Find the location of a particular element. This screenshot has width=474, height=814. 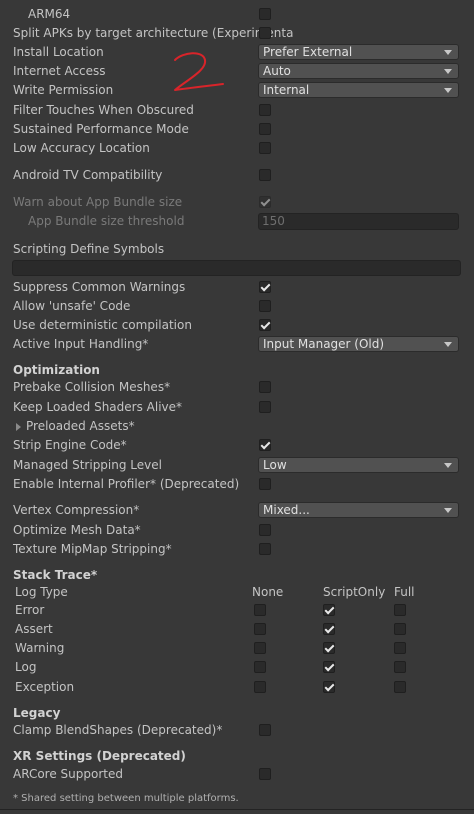

allow-unsafe-label: Allow 'unsafe' Code is located at coordinates (72, 306).